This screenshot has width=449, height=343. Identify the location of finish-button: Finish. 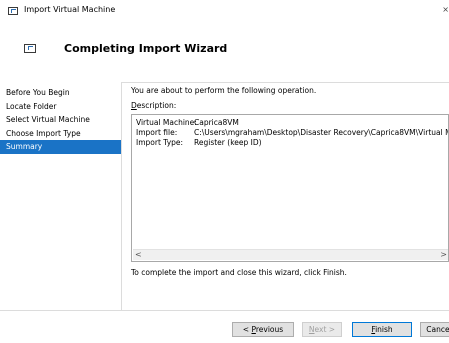
(382, 329).